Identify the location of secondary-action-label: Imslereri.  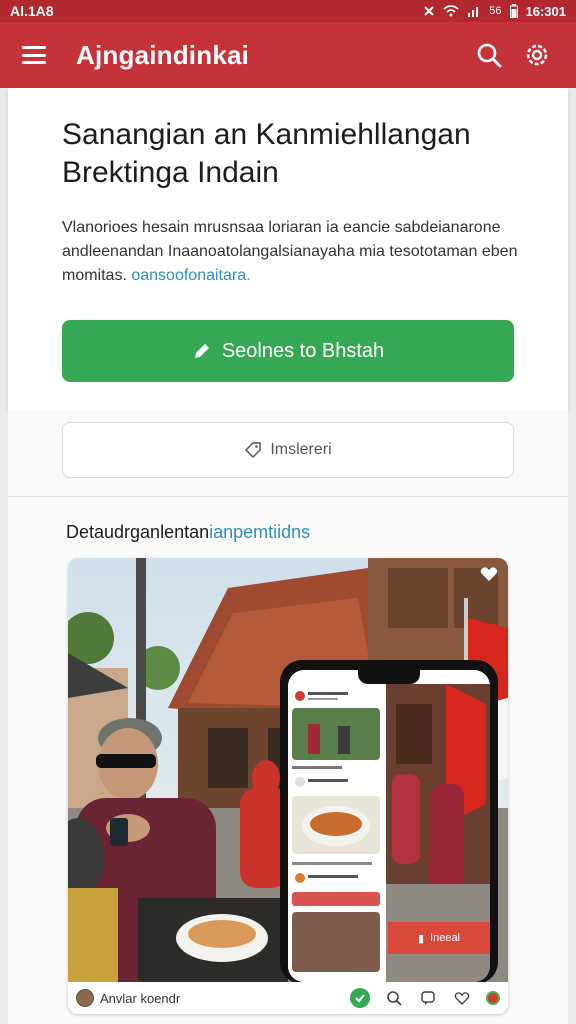
(301, 449).